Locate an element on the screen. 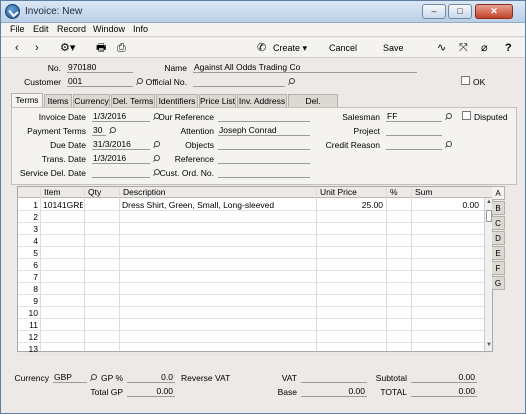 This screenshot has height=414, width=526. tab-items: Items is located at coordinates (58, 100).